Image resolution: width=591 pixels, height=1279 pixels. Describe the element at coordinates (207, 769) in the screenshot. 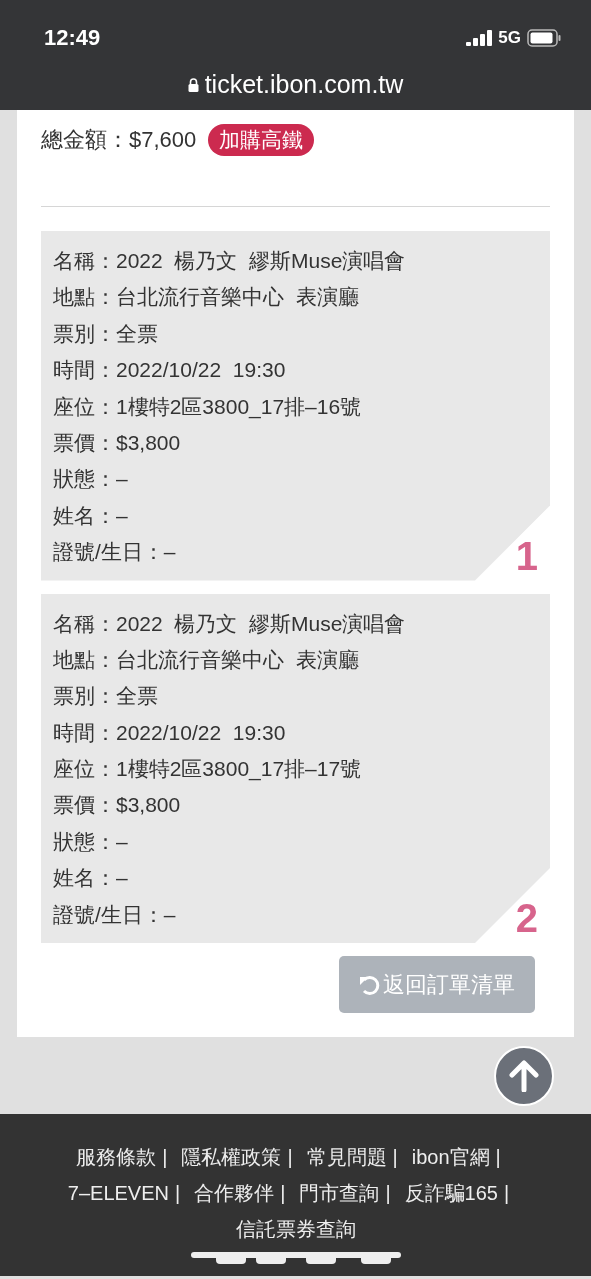

I see `ticket-detail: 座位：1樓特2區3800_17排–17號` at that location.